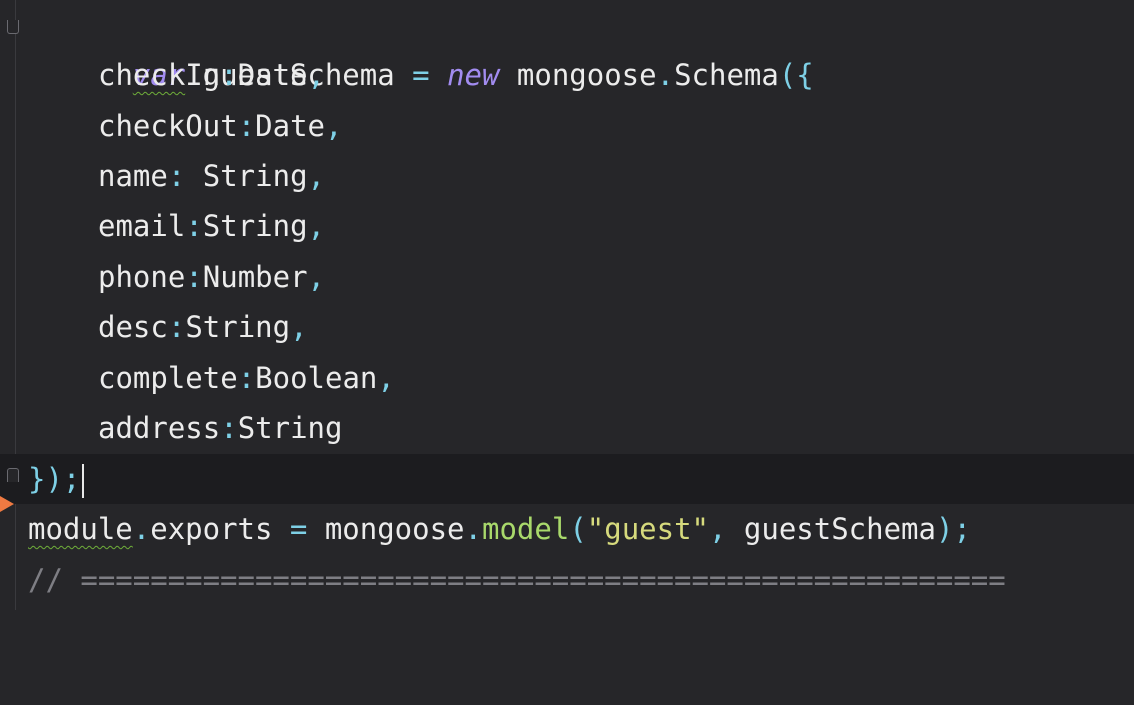 The image size is (1134, 705). I want to click on string-guest: "guest", so click(647, 529).